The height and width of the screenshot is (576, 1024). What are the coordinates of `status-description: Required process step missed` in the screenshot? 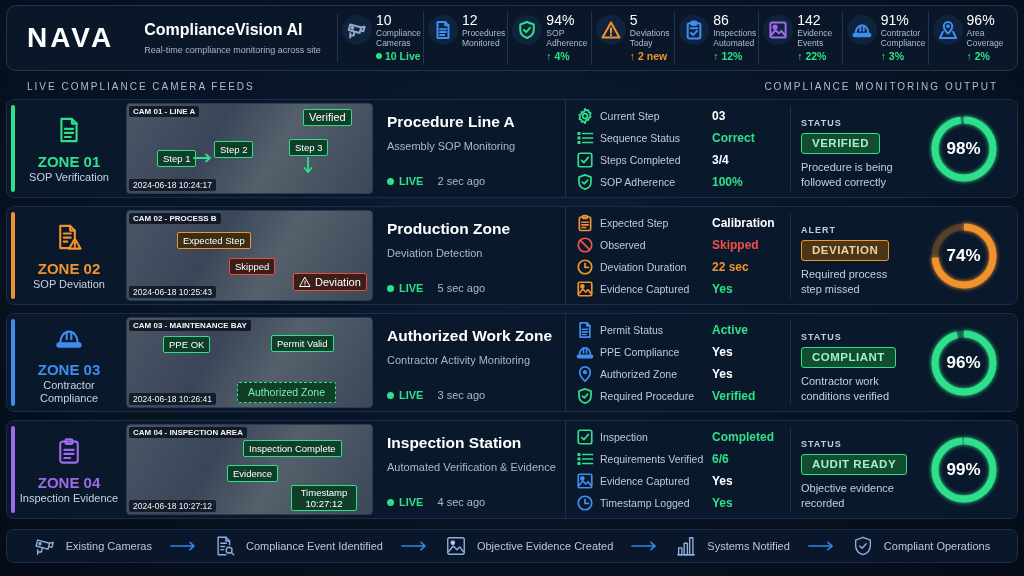 It's located at (845, 282).